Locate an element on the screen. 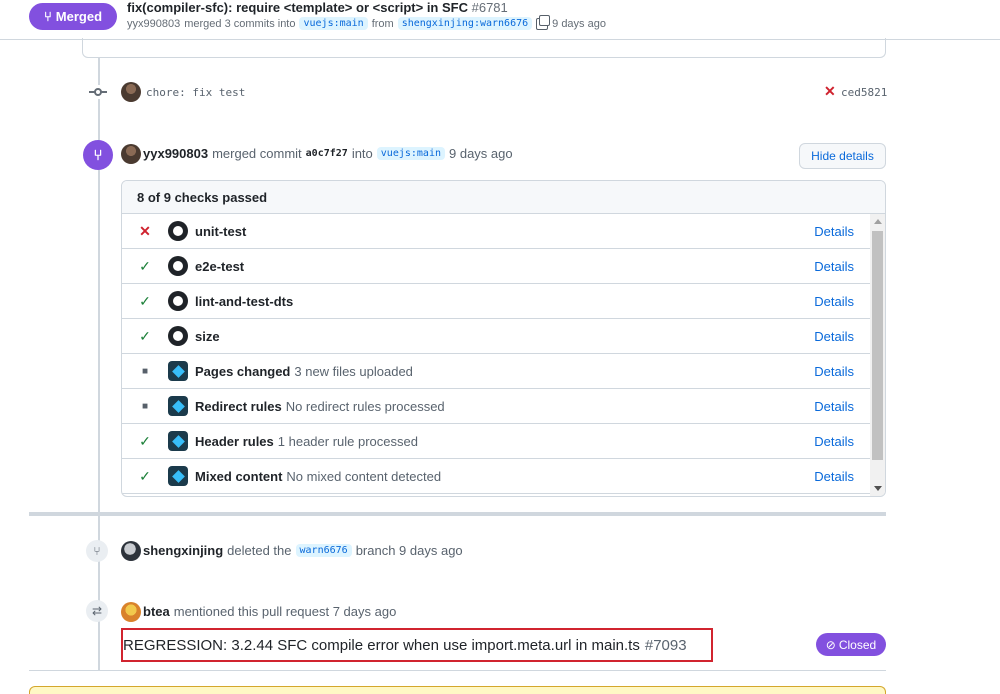 Image resolution: width=1000 pixels, height=694 pixels. copy-icon is located at coordinates (543, 22).